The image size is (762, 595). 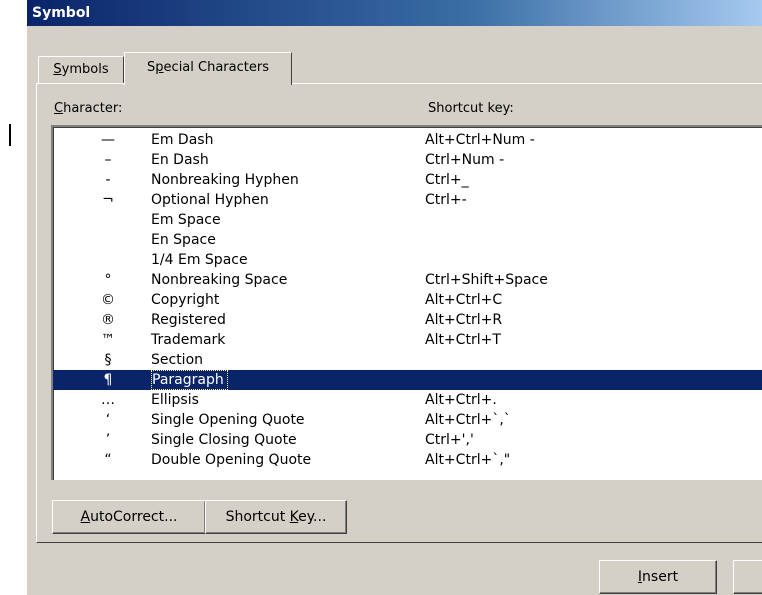 I want to click on list-item: – En Dash Ctrl+Num -, so click(x=407, y=160).